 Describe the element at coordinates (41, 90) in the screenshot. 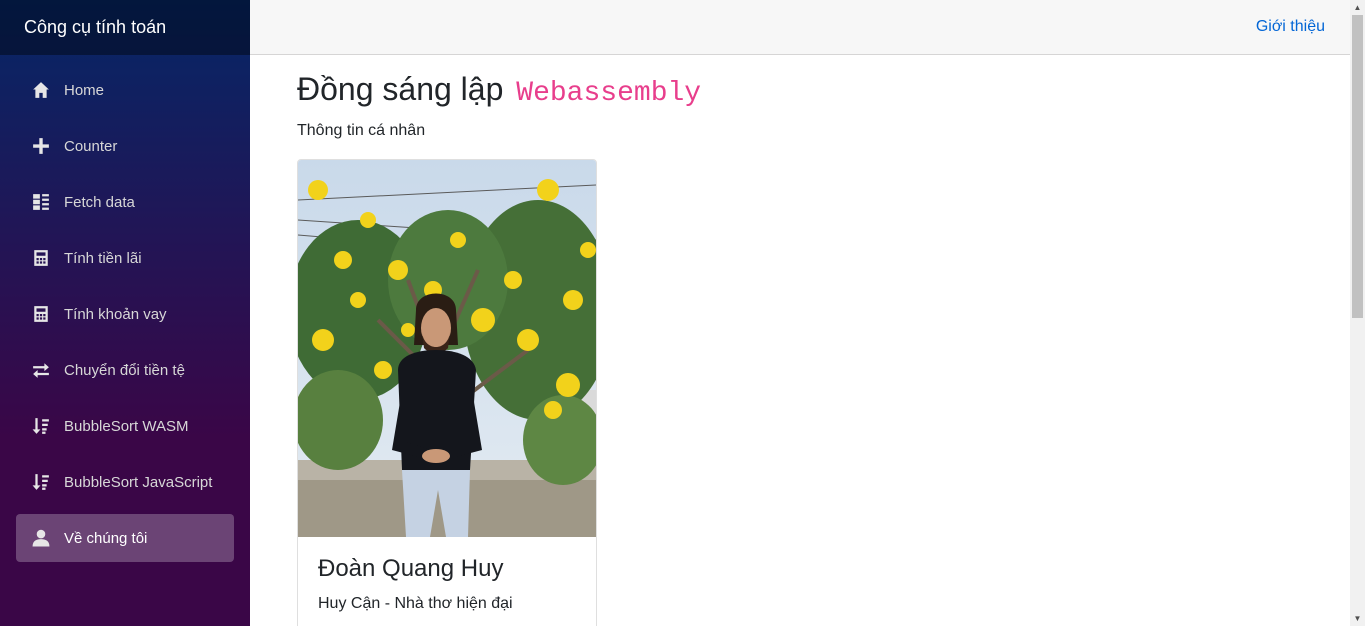

I see `home-icon` at that location.